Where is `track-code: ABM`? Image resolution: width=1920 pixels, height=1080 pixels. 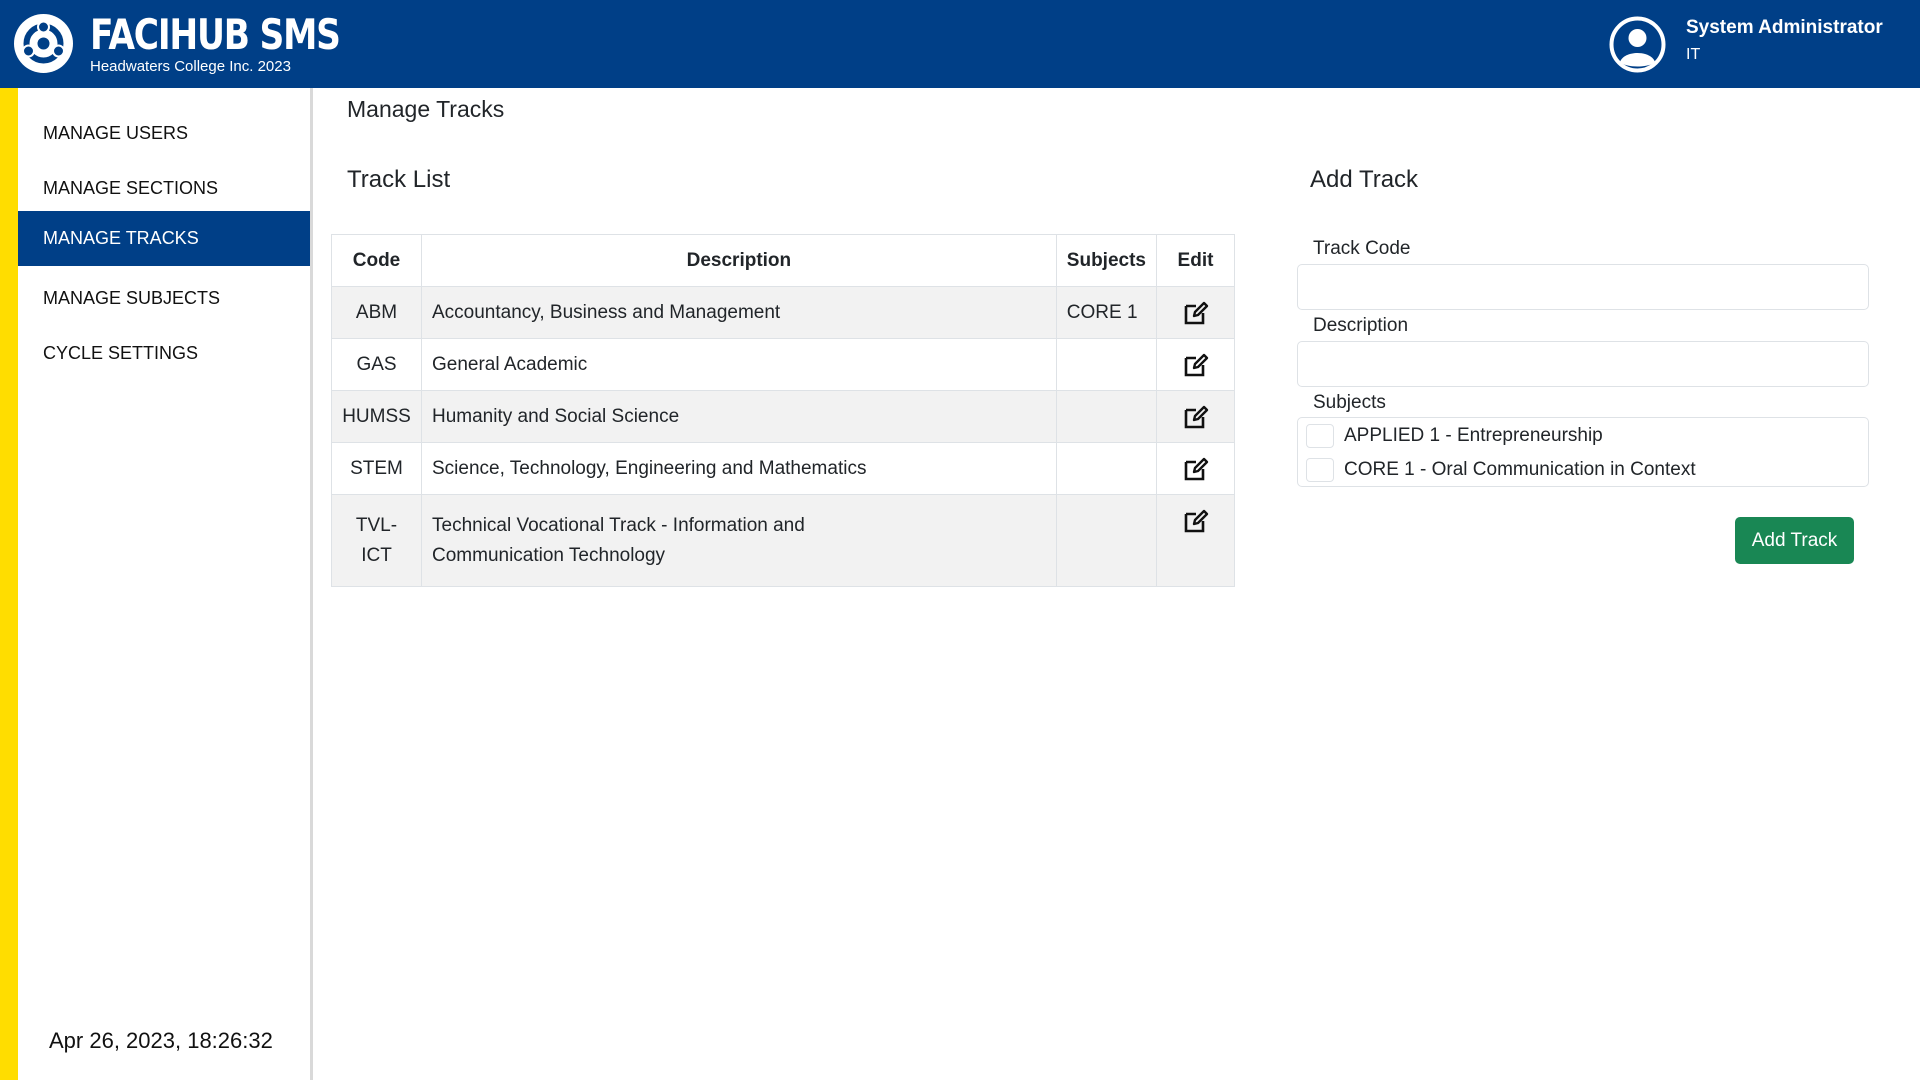 track-code: ABM is located at coordinates (376, 312).